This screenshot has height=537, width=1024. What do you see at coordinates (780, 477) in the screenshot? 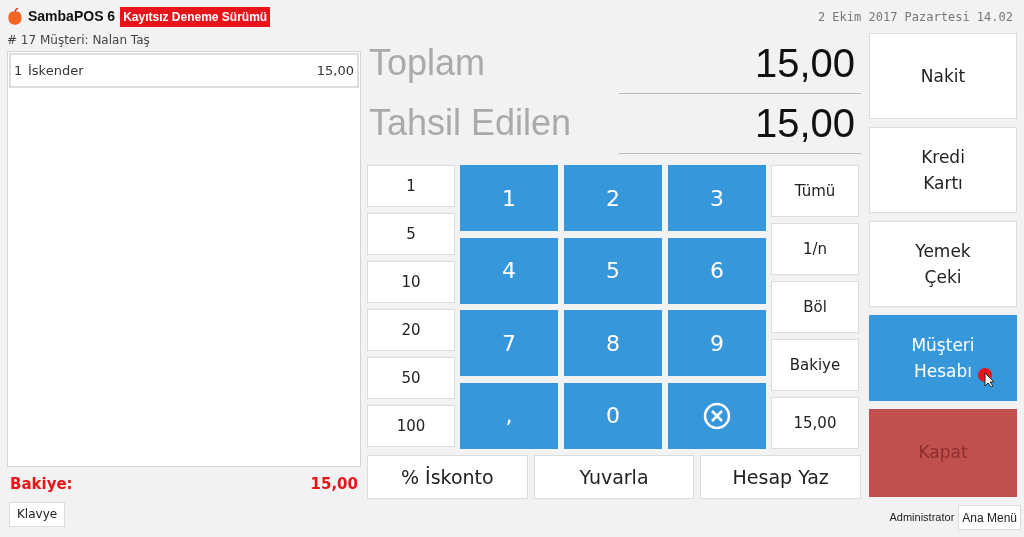
I see `action-button: Hesap Yaz` at bounding box center [780, 477].